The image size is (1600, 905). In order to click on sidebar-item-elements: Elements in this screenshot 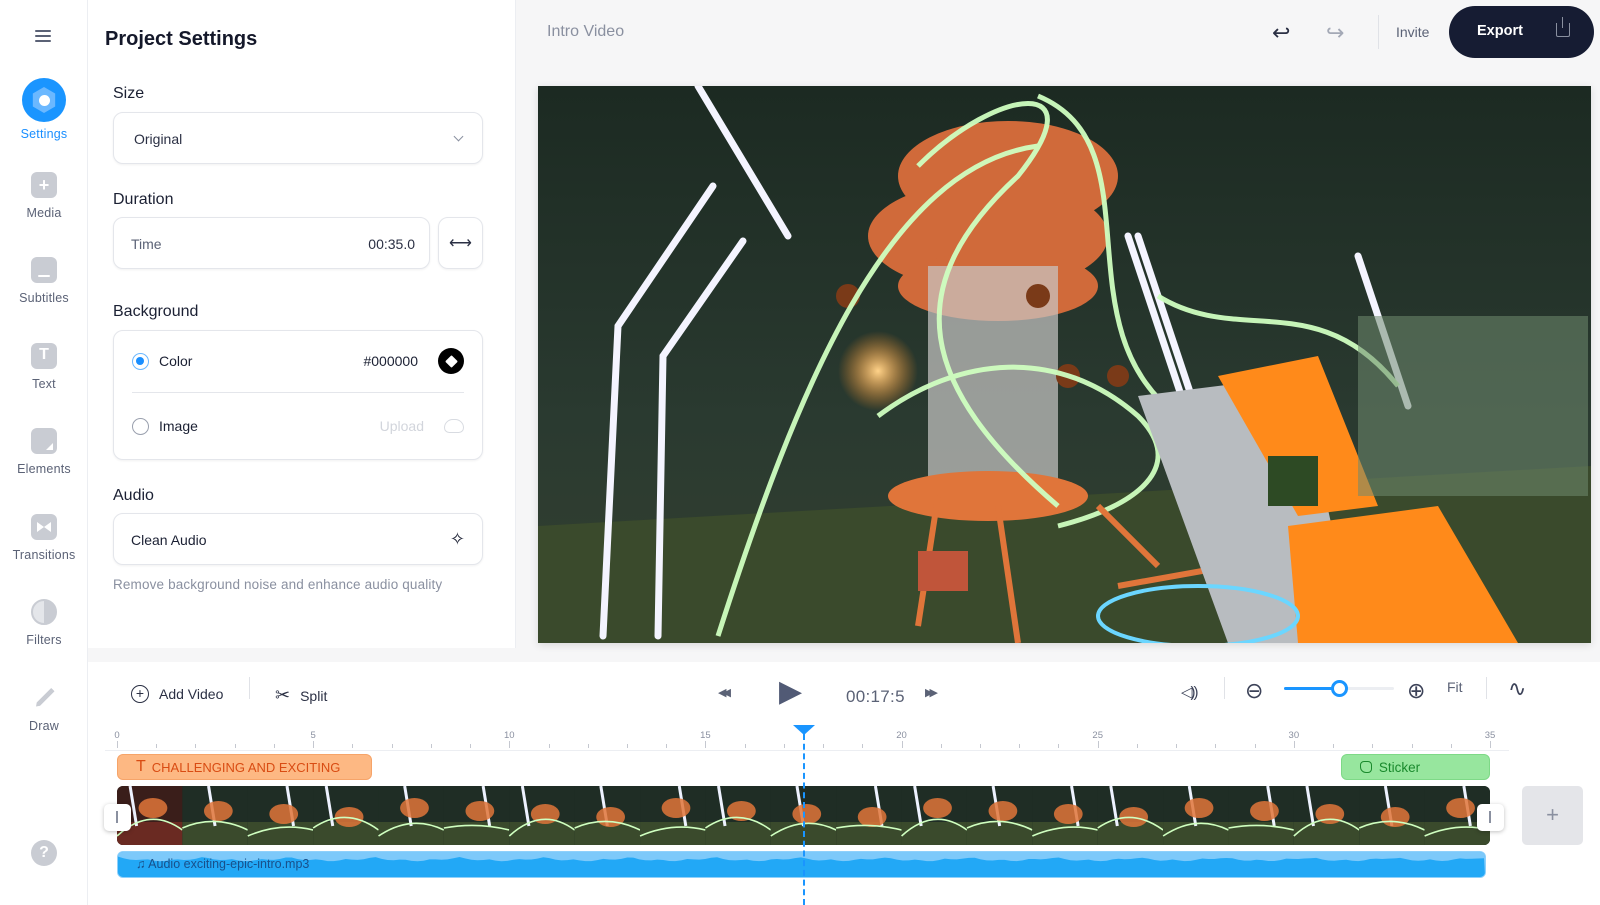, I will do `click(44, 452)`.